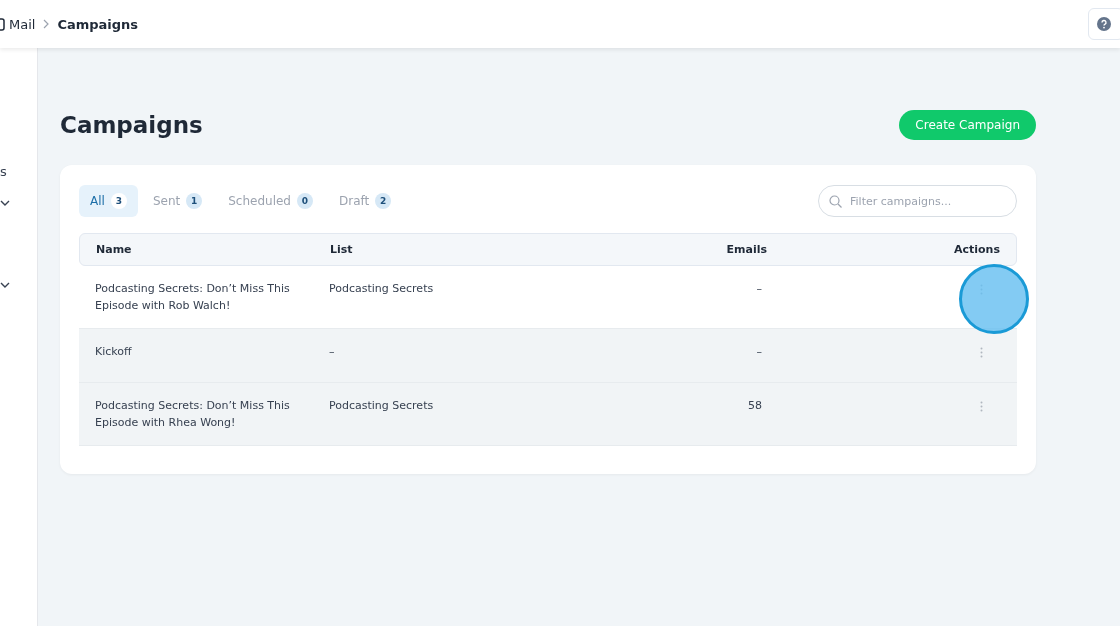  What do you see at coordinates (114, 249) in the screenshot?
I see `column-header: Name` at bounding box center [114, 249].